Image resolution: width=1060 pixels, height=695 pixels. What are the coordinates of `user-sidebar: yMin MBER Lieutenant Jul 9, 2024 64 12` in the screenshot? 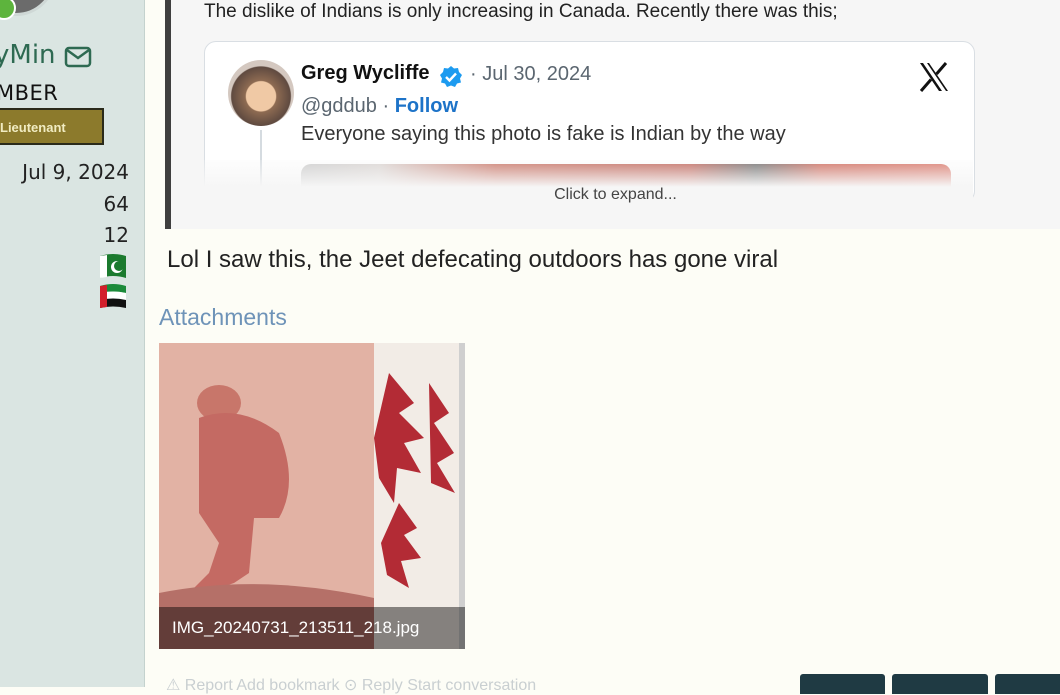 It's located at (72, 343).